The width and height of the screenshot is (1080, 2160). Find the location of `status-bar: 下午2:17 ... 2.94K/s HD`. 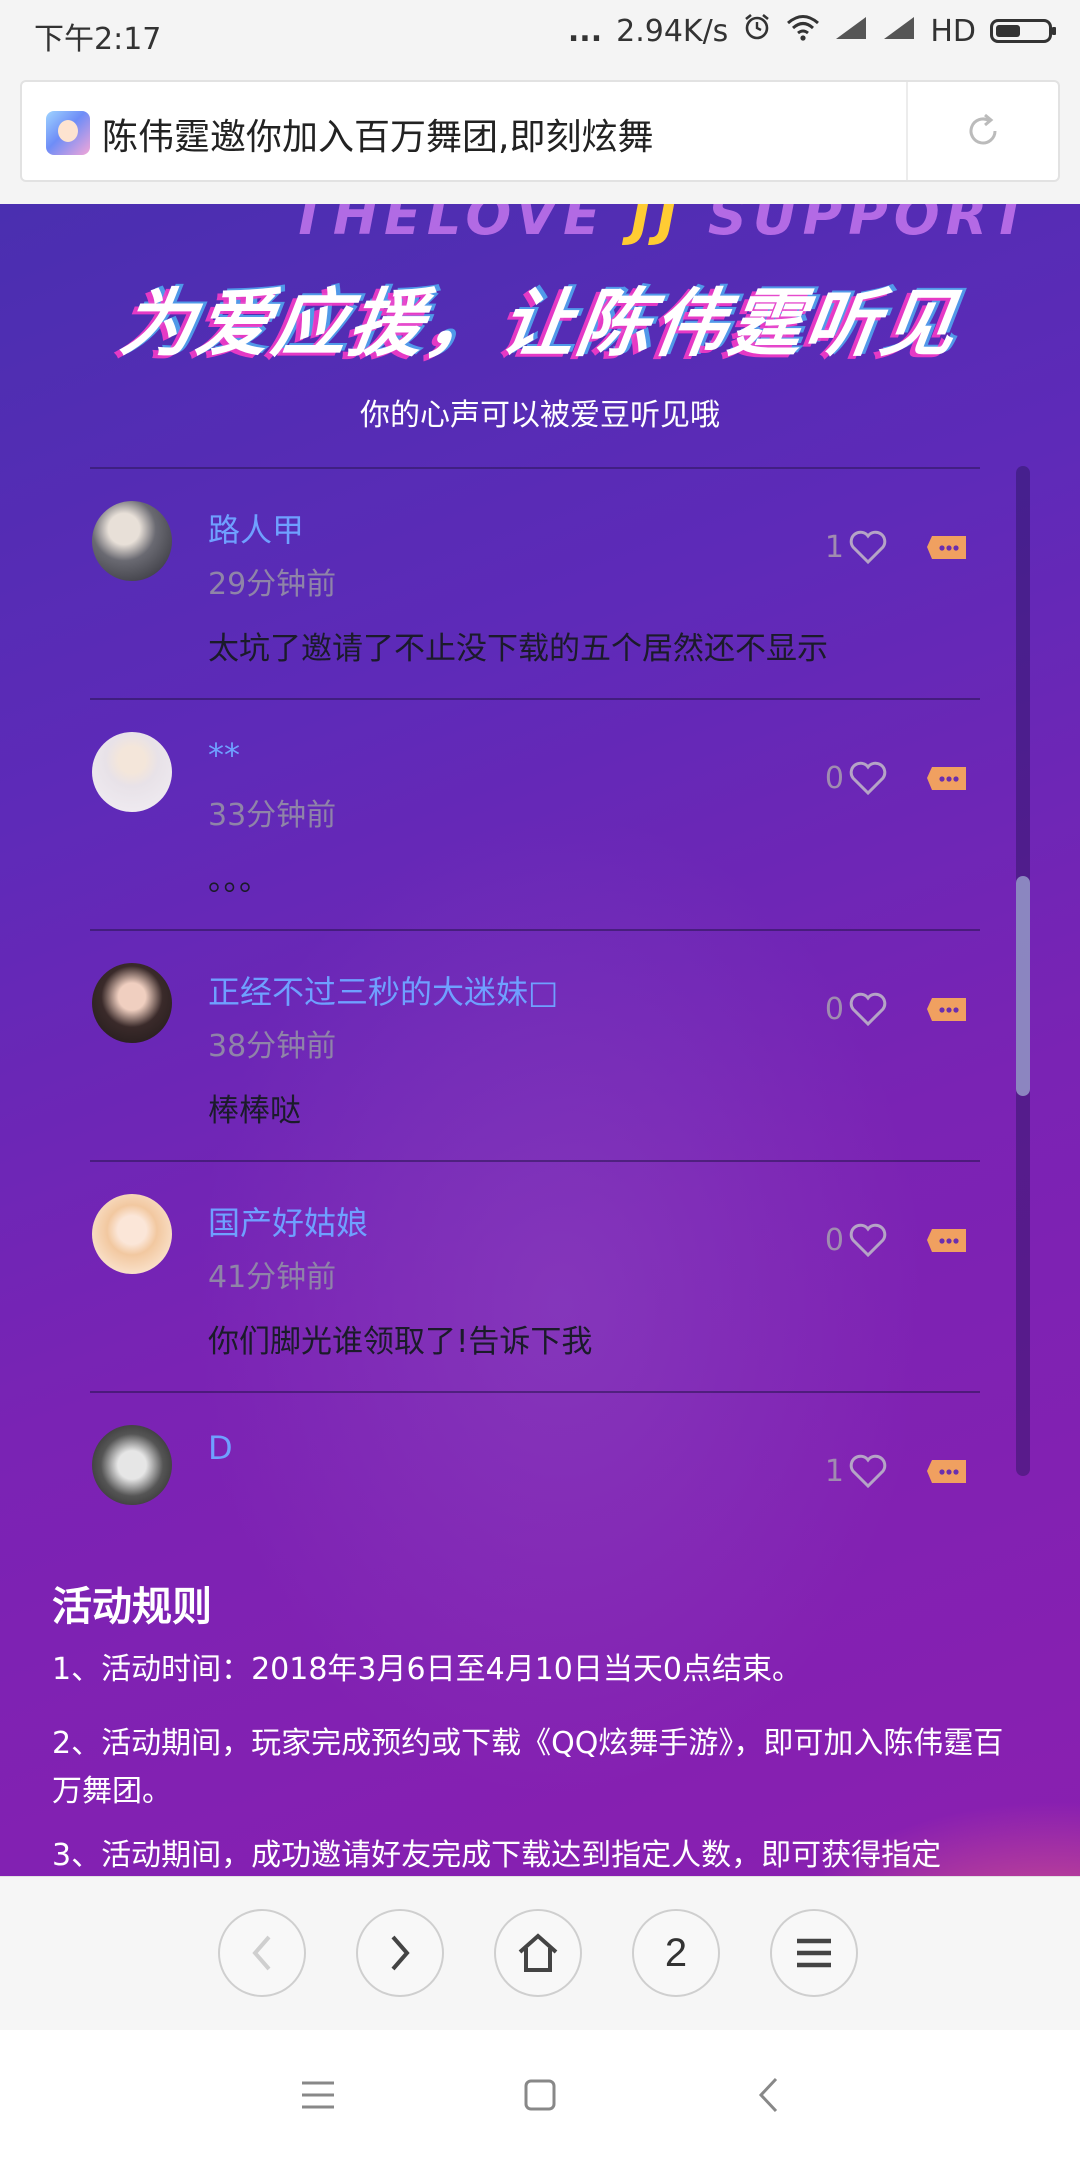

status-bar: 下午2:17 ... 2.94K/s HD is located at coordinates (540, 33).